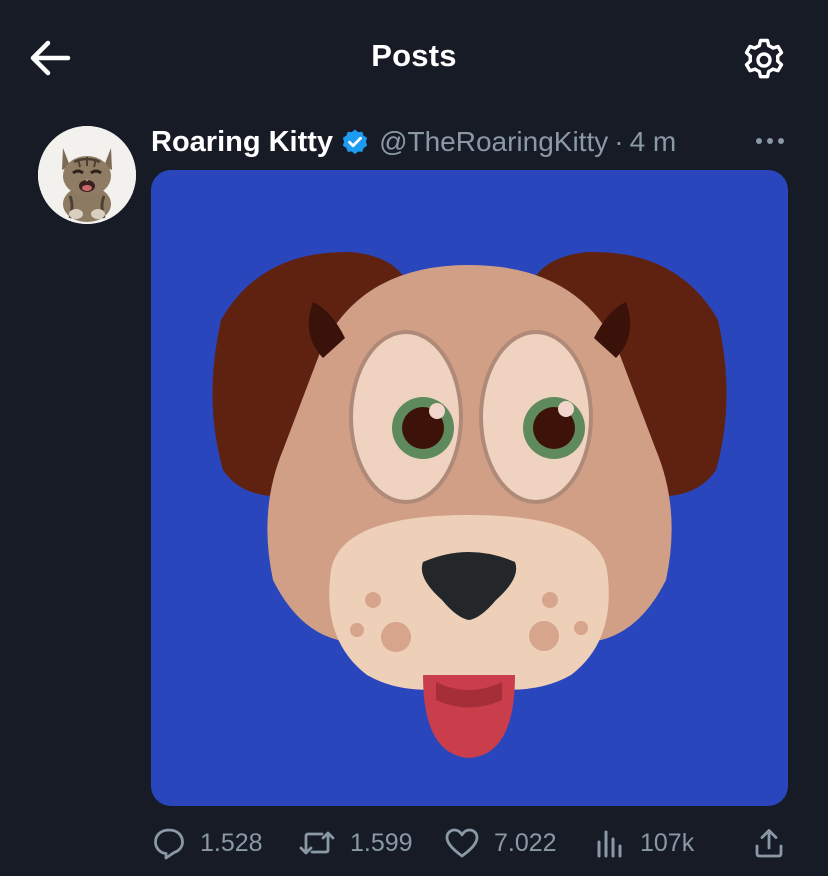 Image resolution: width=828 pixels, height=876 pixels. What do you see at coordinates (462, 843) in the screenshot?
I see `heart-icon` at bounding box center [462, 843].